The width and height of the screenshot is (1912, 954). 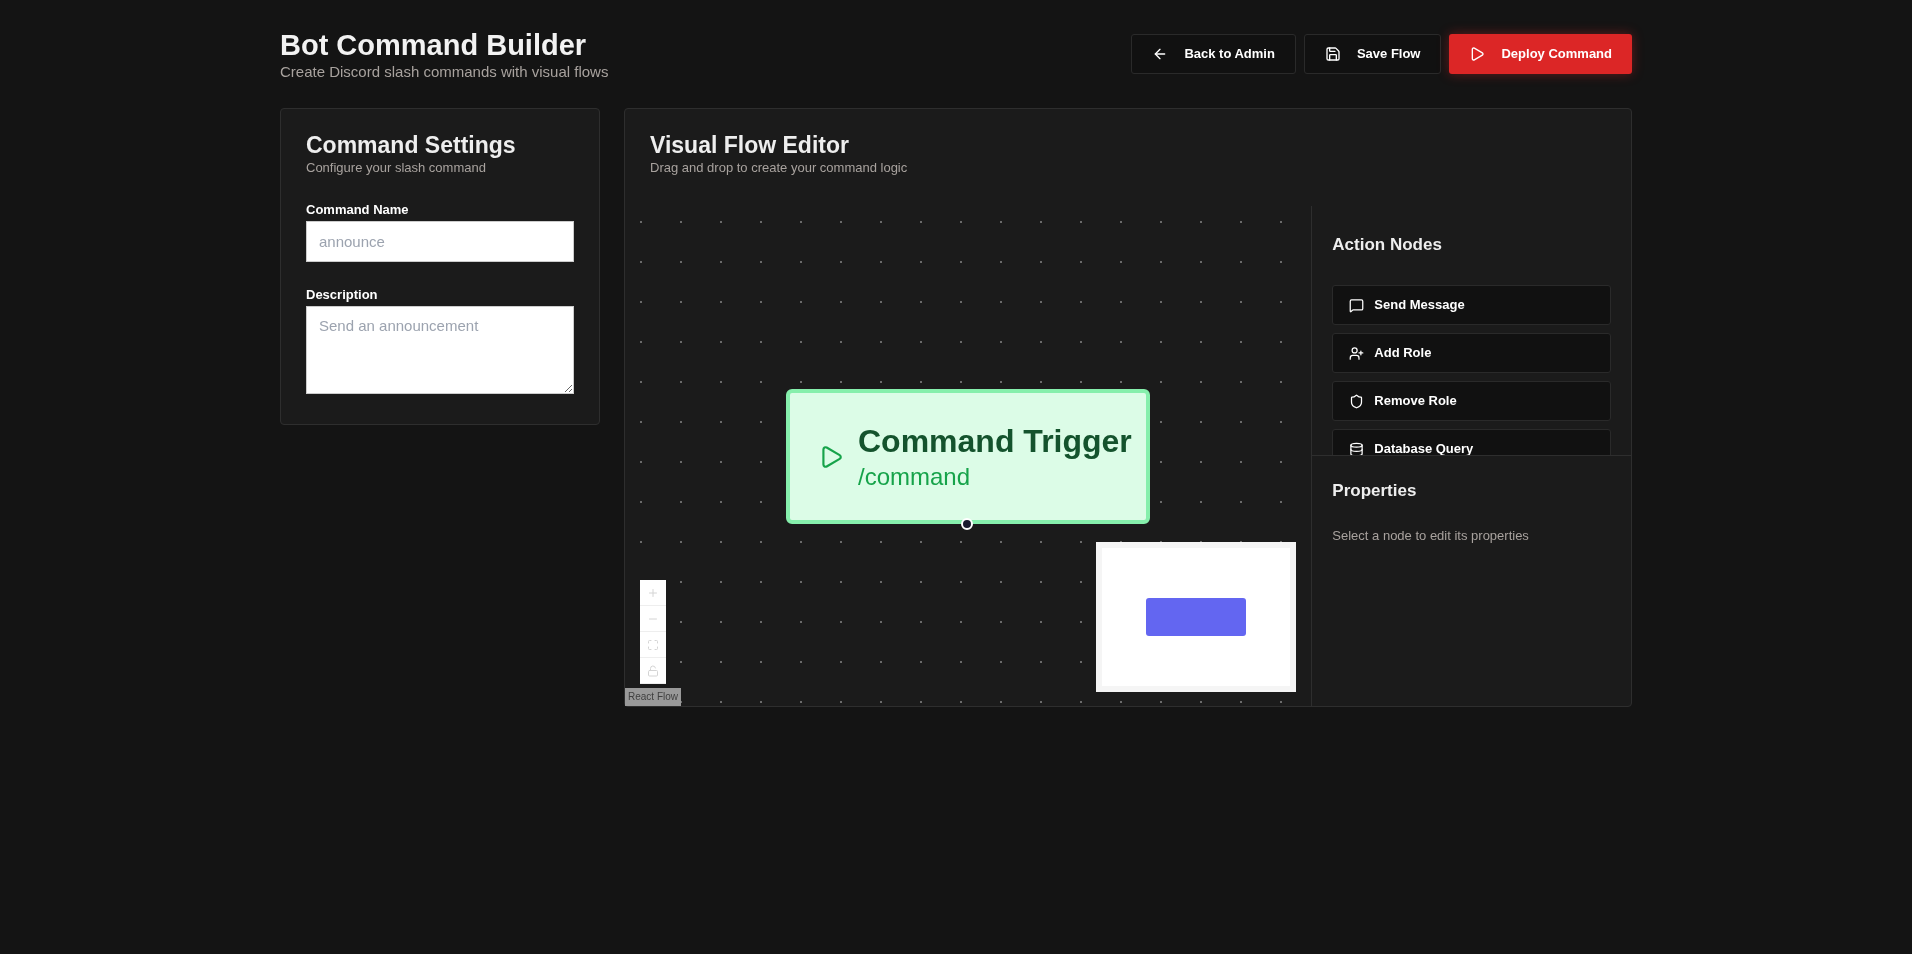 What do you see at coordinates (1540, 54) in the screenshot?
I see `deploy-button: Deploy Command` at bounding box center [1540, 54].